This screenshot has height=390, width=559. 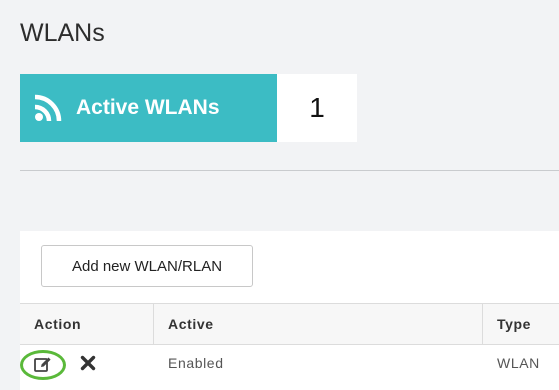 What do you see at coordinates (88, 363) in the screenshot?
I see `delete-icon` at bounding box center [88, 363].